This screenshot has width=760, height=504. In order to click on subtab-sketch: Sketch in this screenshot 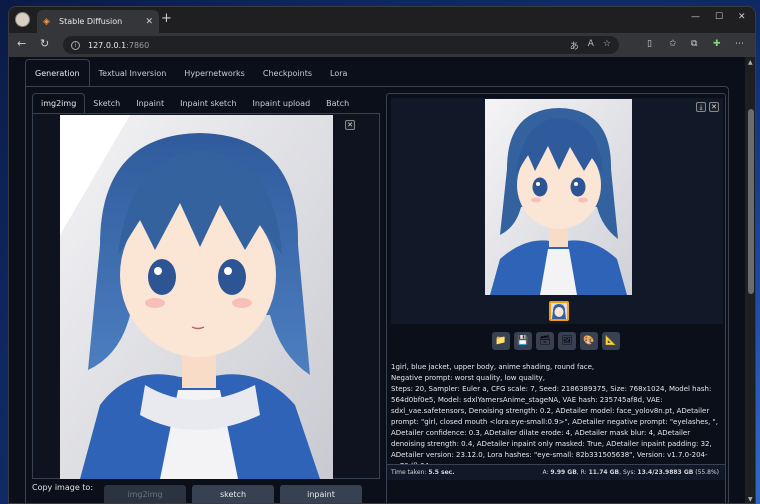, I will do `click(106, 103)`.